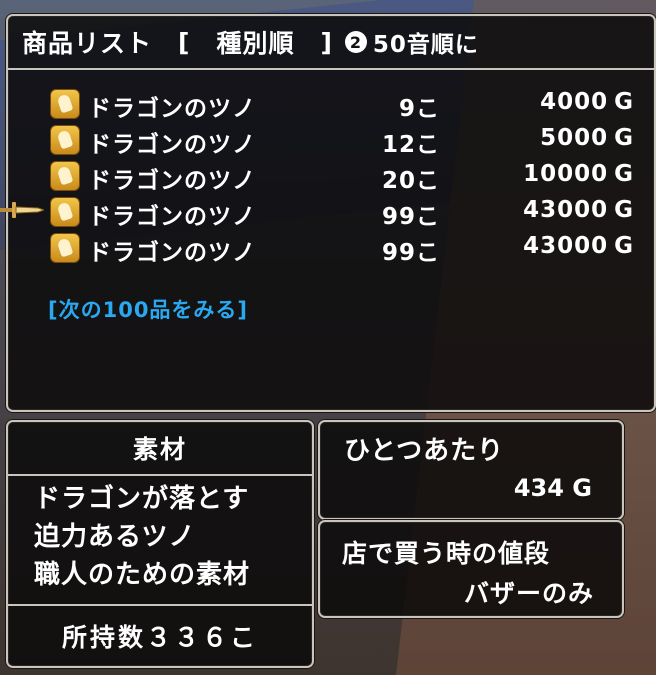 The image size is (656, 675). Describe the element at coordinates (184, 42) in the screenshot. I see `sort-bracket-open: [` at that location.